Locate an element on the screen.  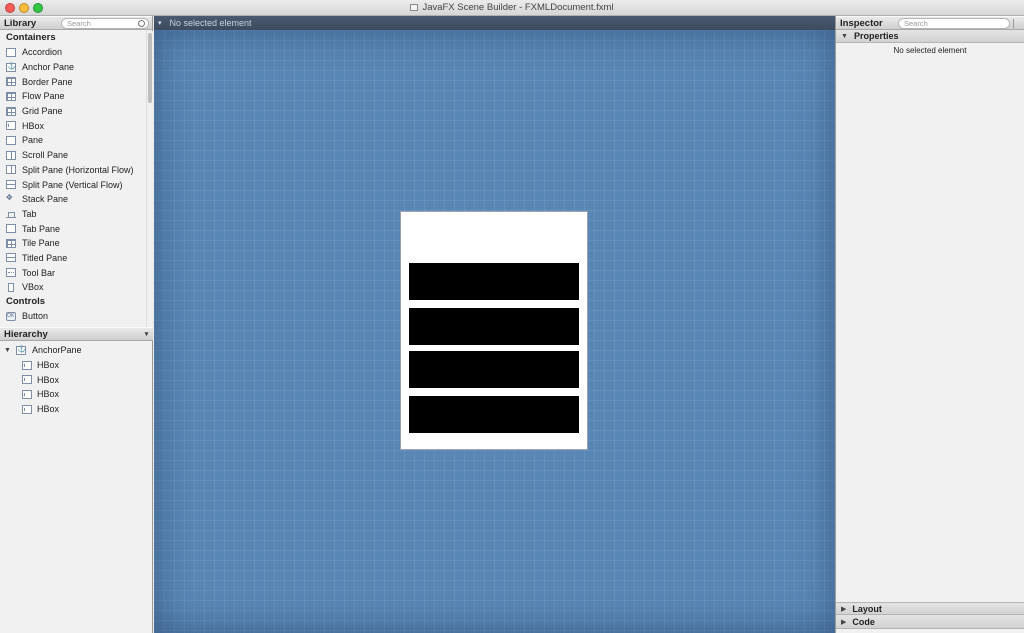
hierarchy-title: Hierarchy is located at coordinates (26, 334).